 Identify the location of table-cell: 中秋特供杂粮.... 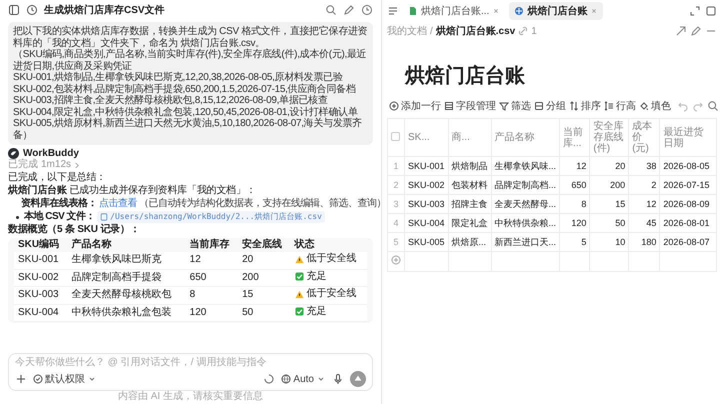
(525, 223).